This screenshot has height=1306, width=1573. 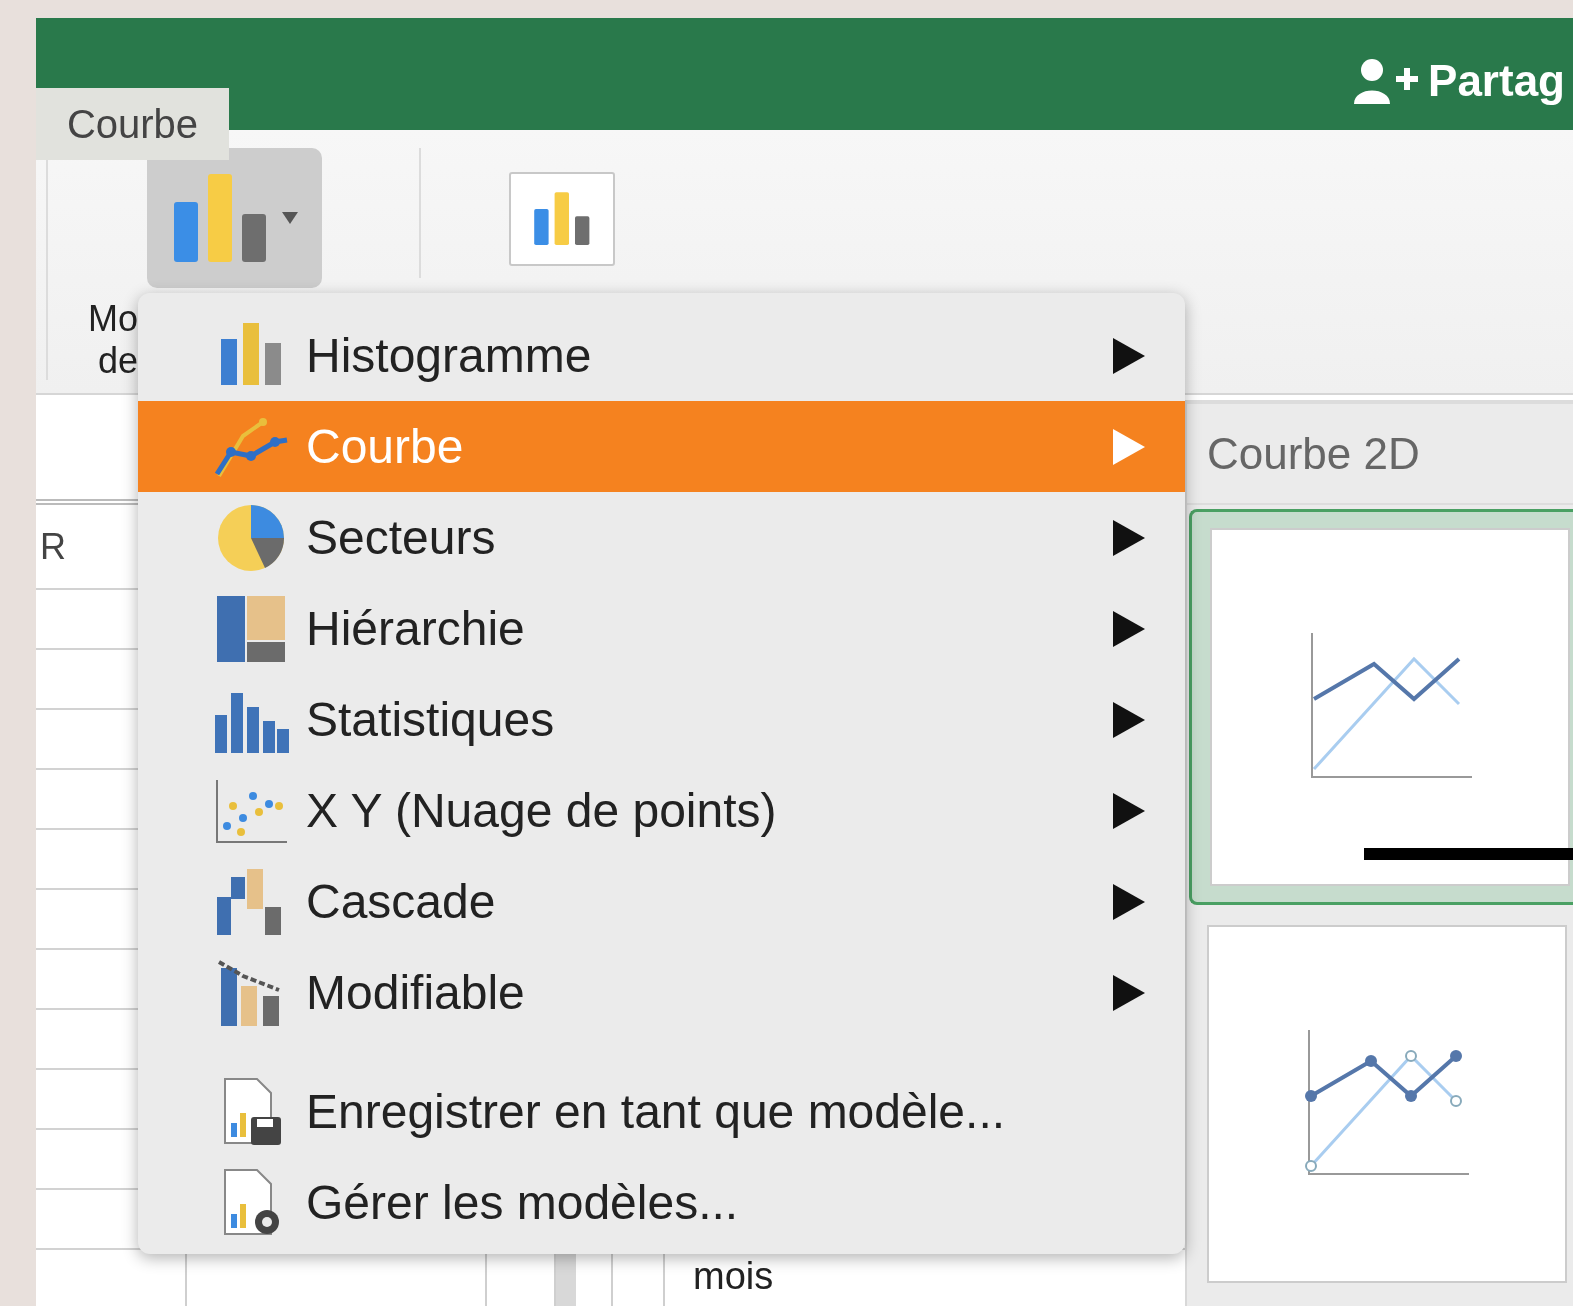 What do you see at coordinates (53, 546) in the screenshot?
I see `column-header: R` at bounding box center [53, 546].